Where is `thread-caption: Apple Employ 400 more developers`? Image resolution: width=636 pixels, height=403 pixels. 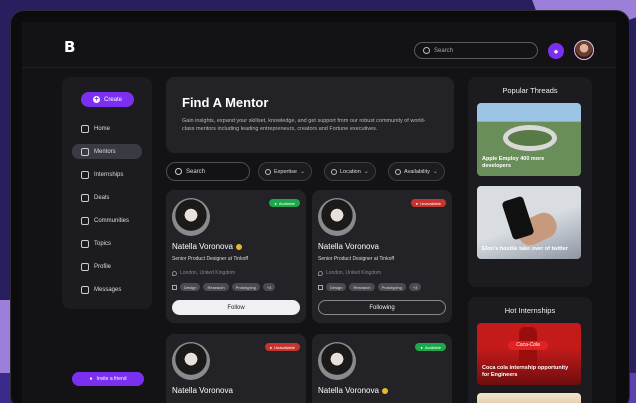
thread-caption: Apple Employ 400 more developers is located at coordinates (513, 162).